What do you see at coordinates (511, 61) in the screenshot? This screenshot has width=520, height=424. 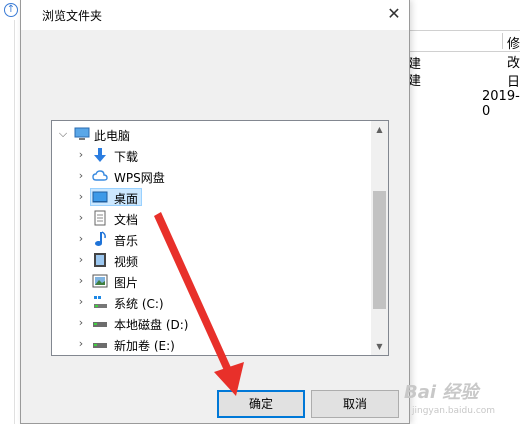 I see `column-header-date: 修改日` at bounding box center [511, 61].